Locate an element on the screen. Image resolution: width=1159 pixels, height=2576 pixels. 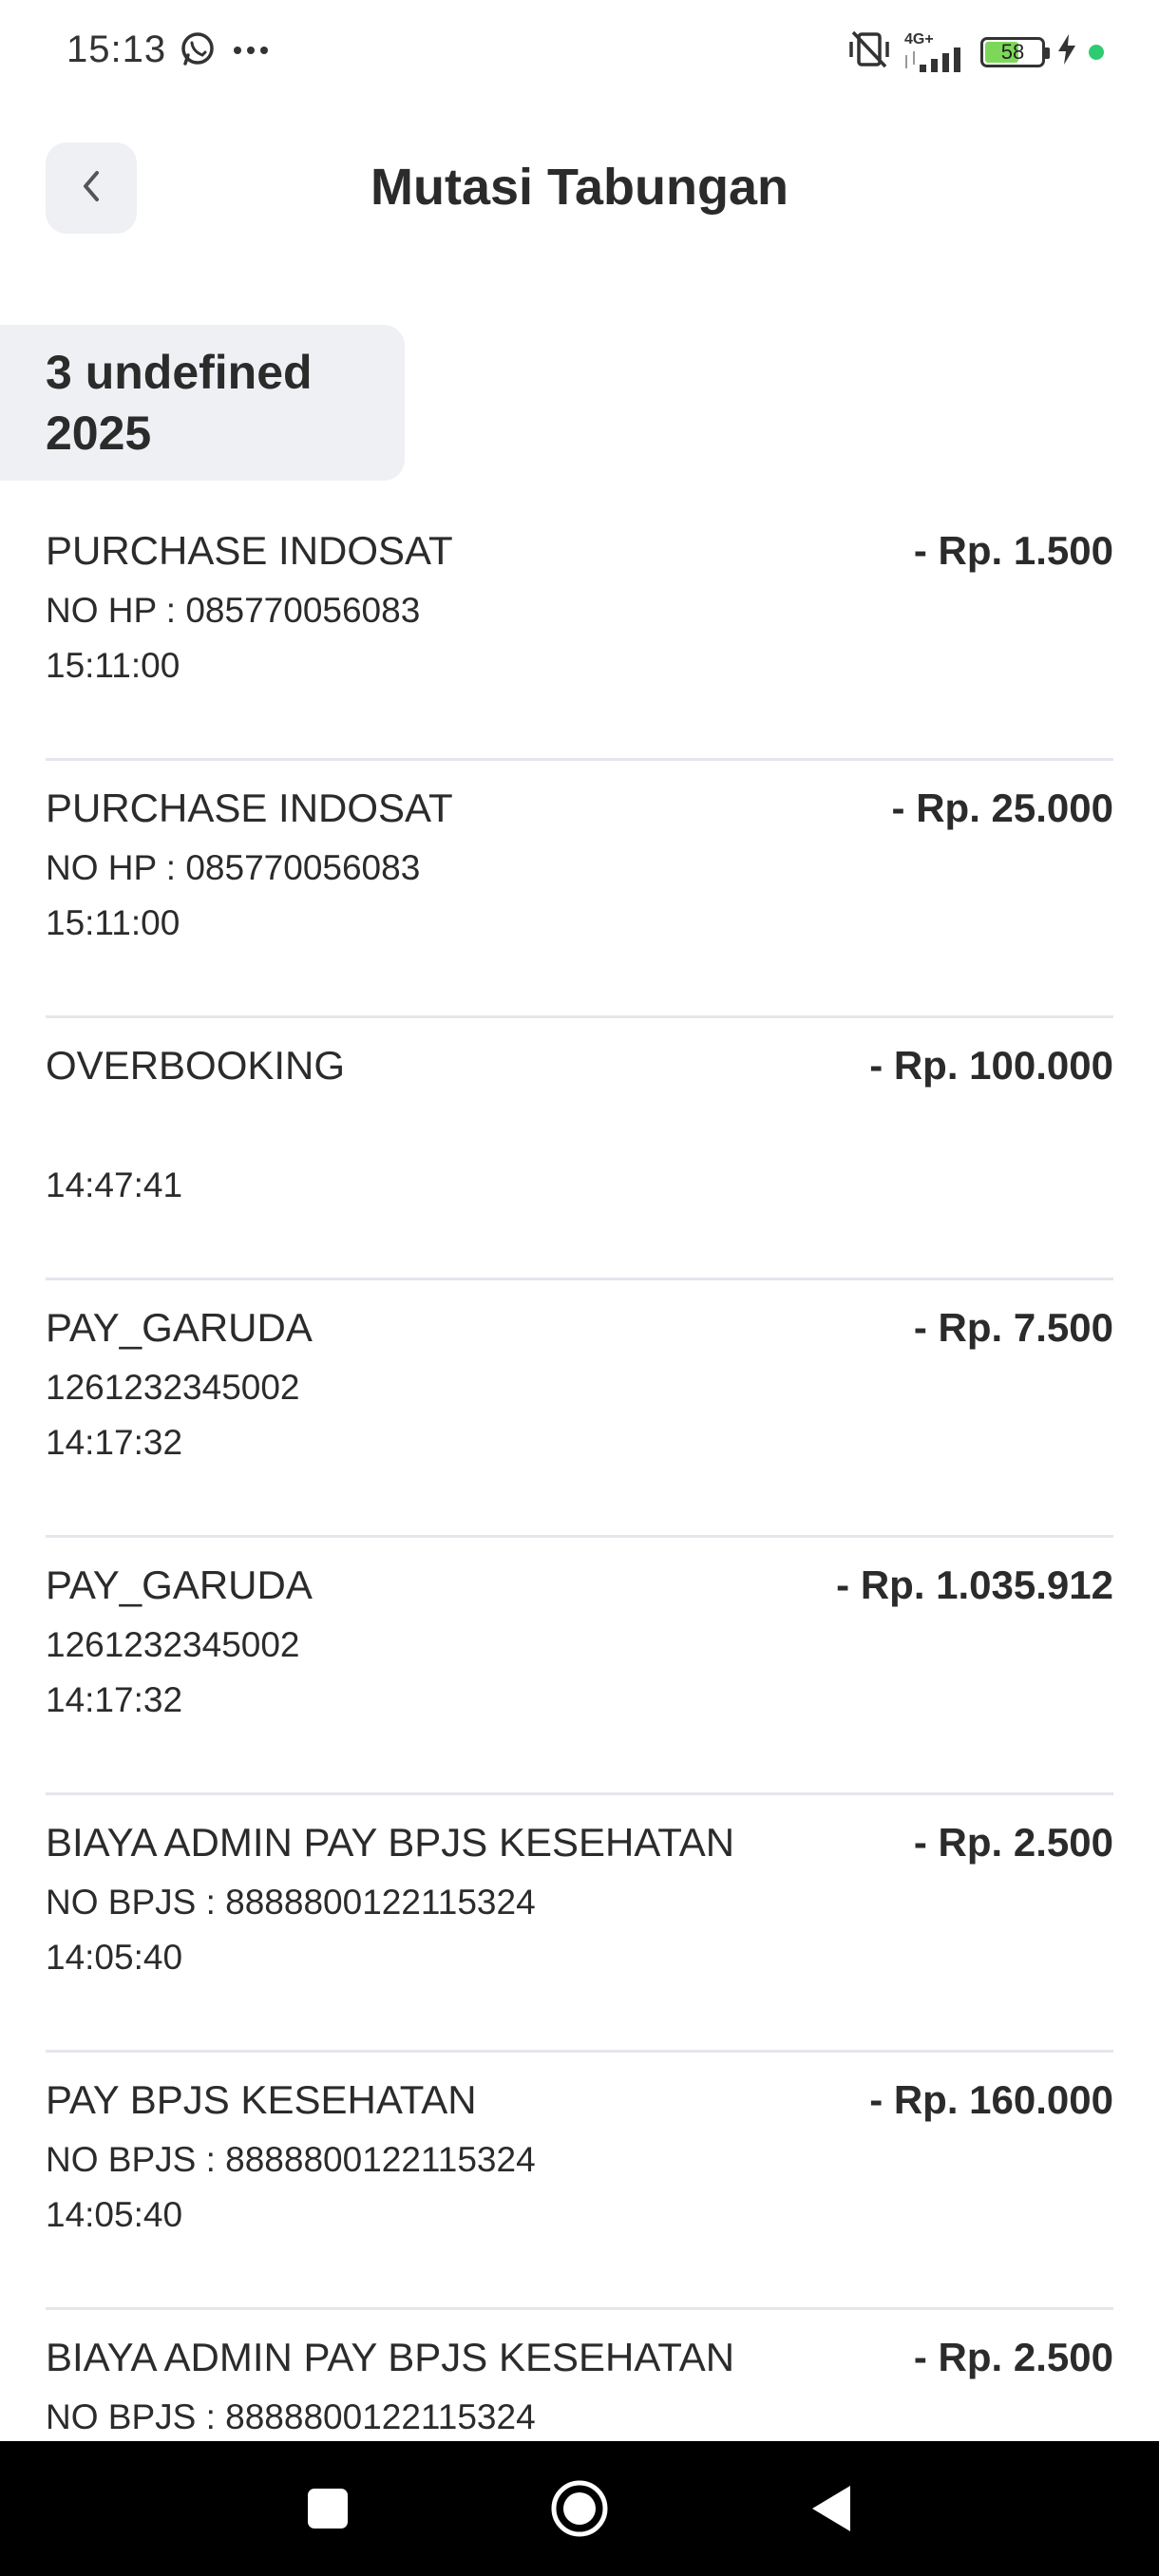
transaction-amount: - Rp. 1.035.912 is located at coordinates (974, 1585).